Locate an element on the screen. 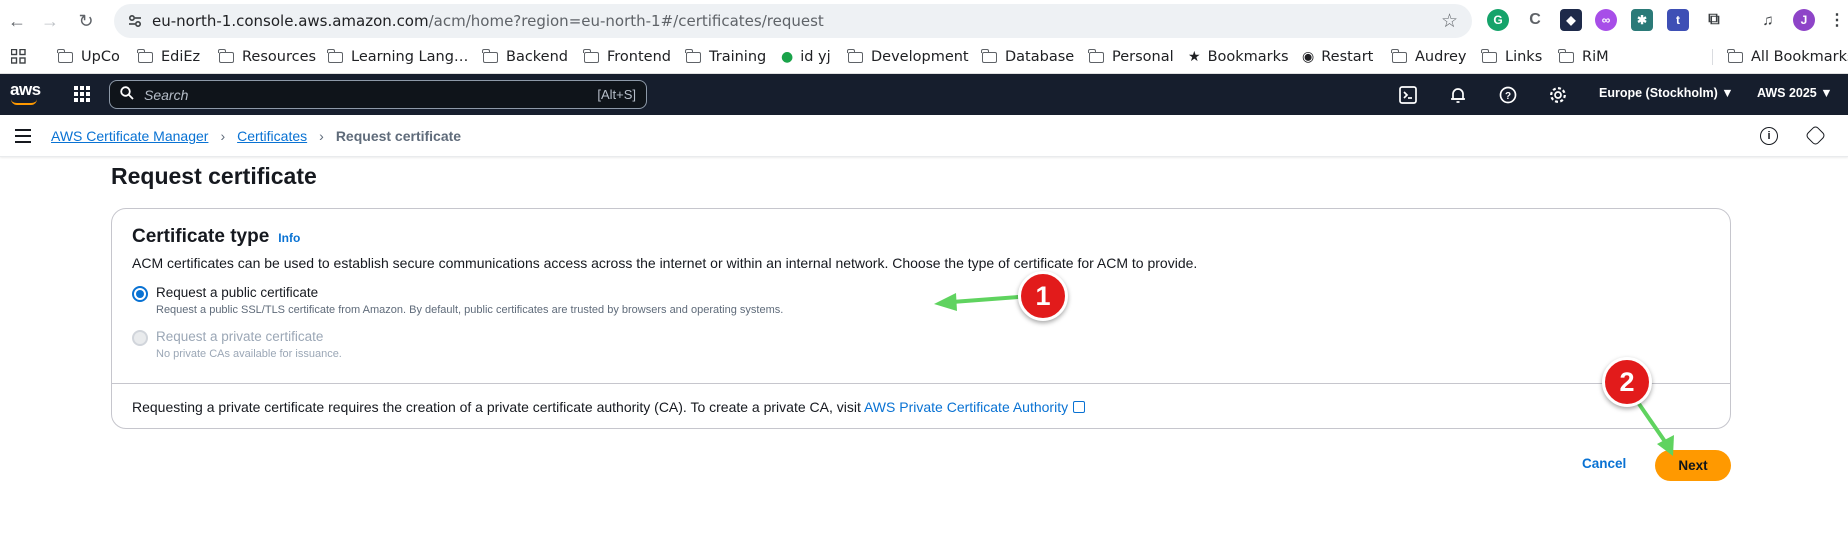 The height and width of the screenshot is (556, 1848). annotation-marker-2: 2 is located at coordinates (1627, 382).